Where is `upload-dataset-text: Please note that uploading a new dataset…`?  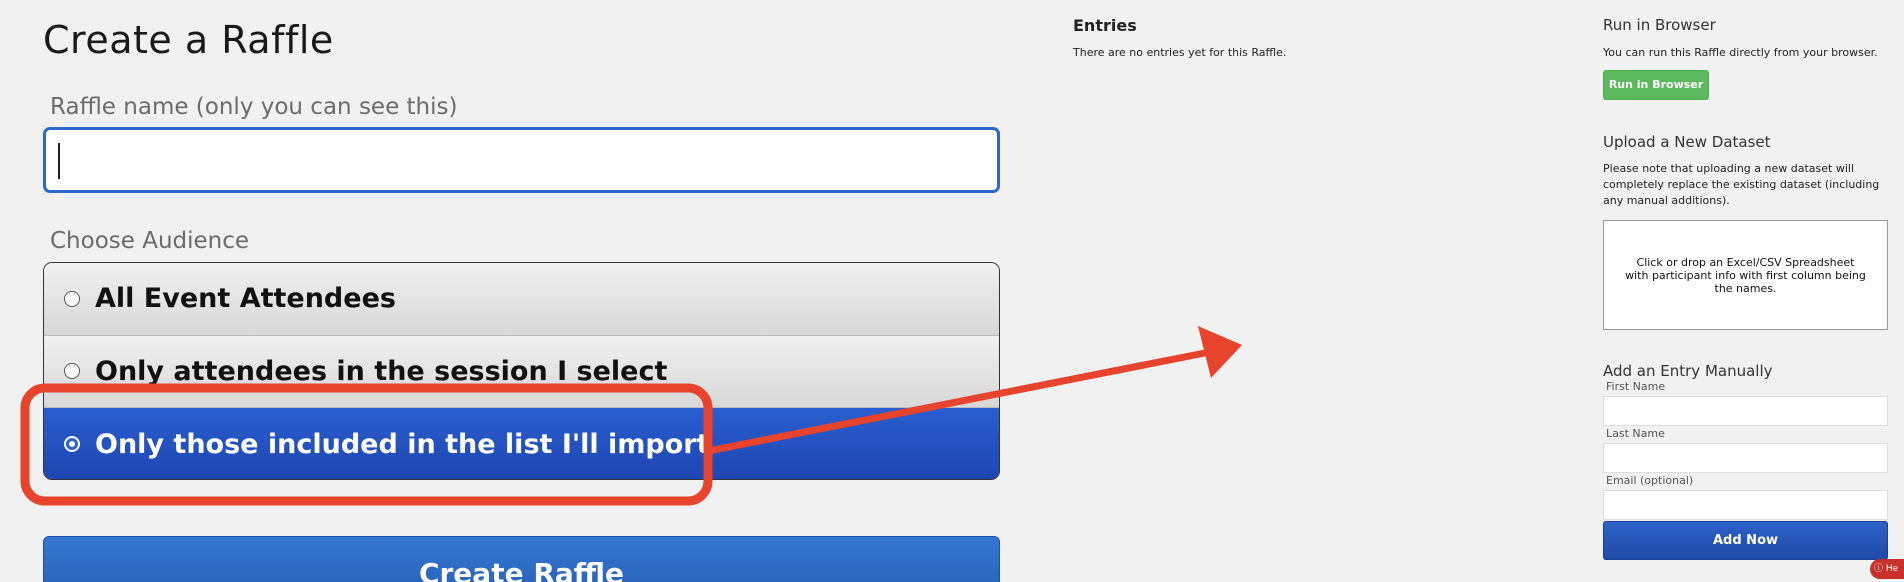 upload-dataset-text: Please note that uploading a new dataset… is located at coordinates (1741, 184).